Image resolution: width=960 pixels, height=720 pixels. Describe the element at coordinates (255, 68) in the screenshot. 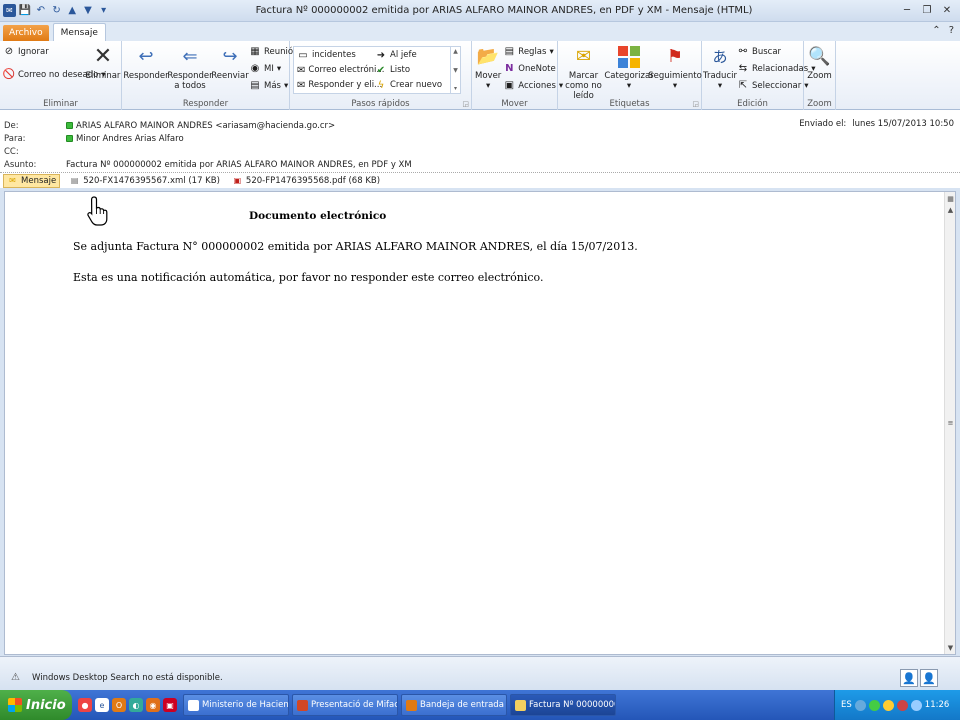

I see `im-icon: ◉` at that location.